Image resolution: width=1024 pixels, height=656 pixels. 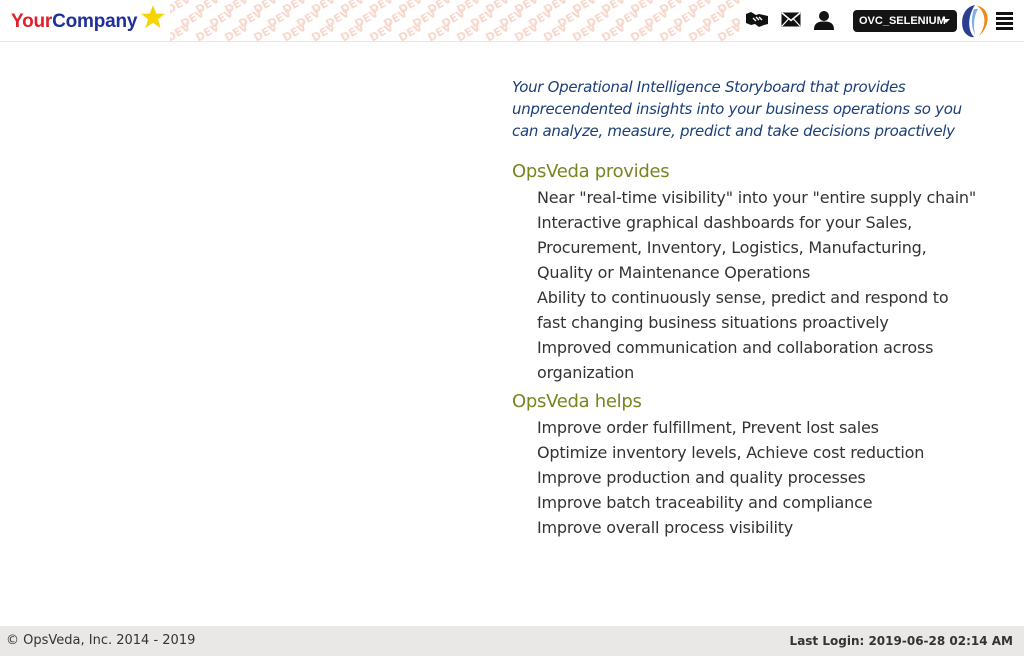 What do you see at coordinates (665, 527) in the screenshot?
I see `list-item: Improve overall process visibility` at bounding box center [665, 527].